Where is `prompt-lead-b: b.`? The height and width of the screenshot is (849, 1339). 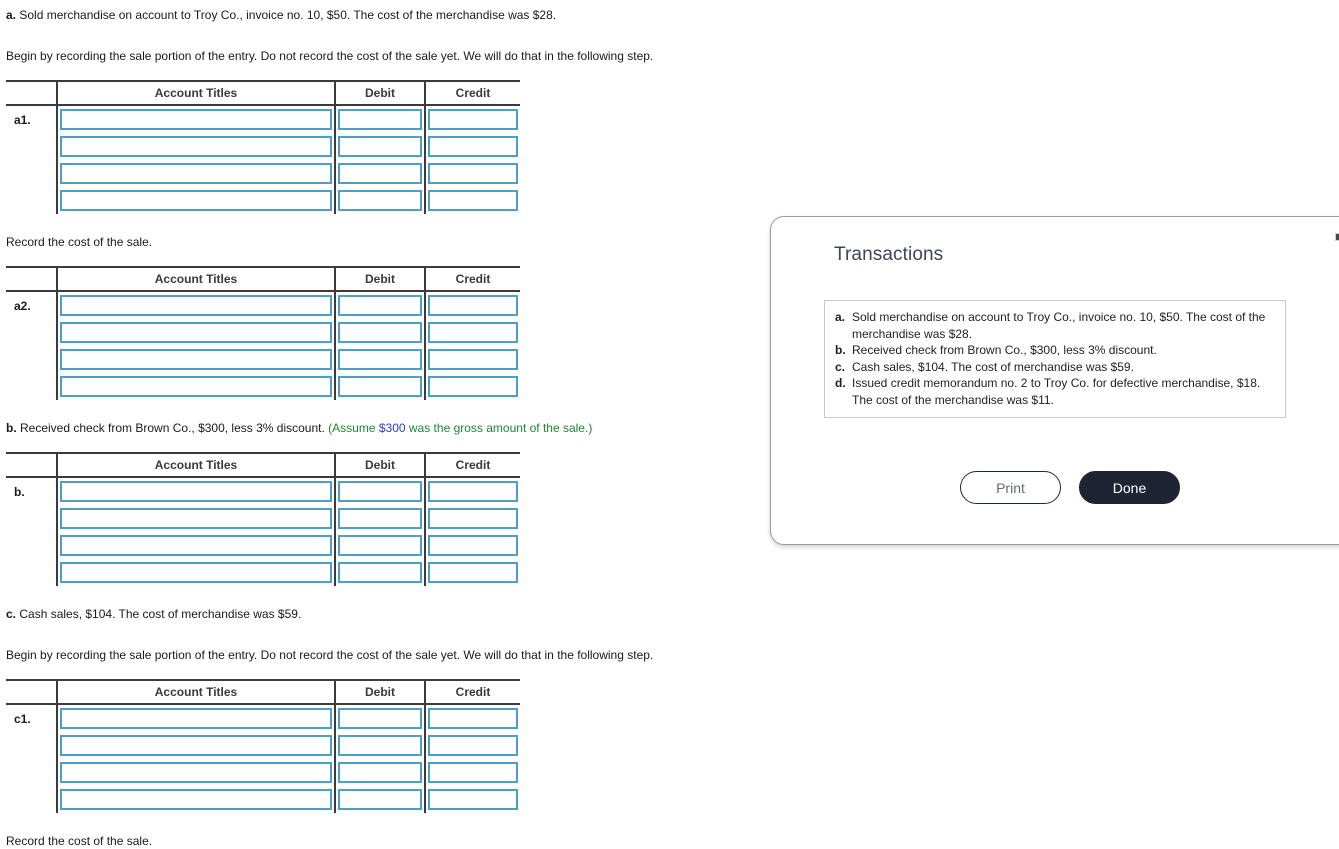
prompt-lead-b: b. is located at coordinates (11, 428).